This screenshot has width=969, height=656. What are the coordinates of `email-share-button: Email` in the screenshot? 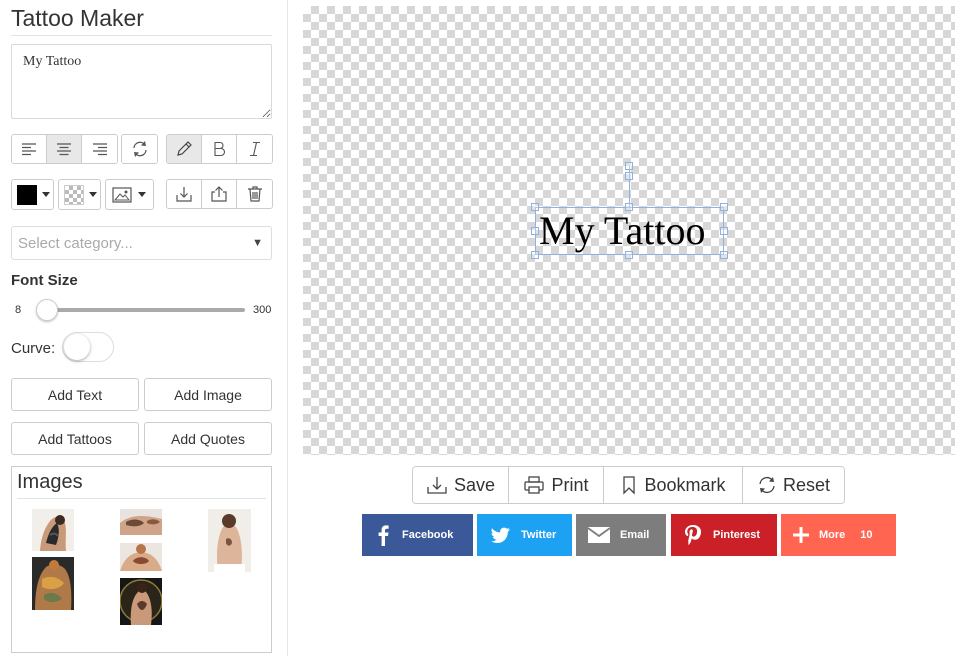 It's located at (621, 535).